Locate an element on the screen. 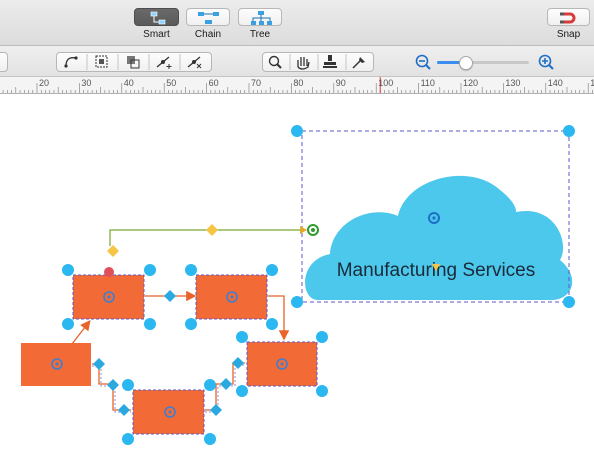 Image resolution: width=594 pixels, height=469 pixels. ruler-label: 90 is located at coordinates (340, 83).